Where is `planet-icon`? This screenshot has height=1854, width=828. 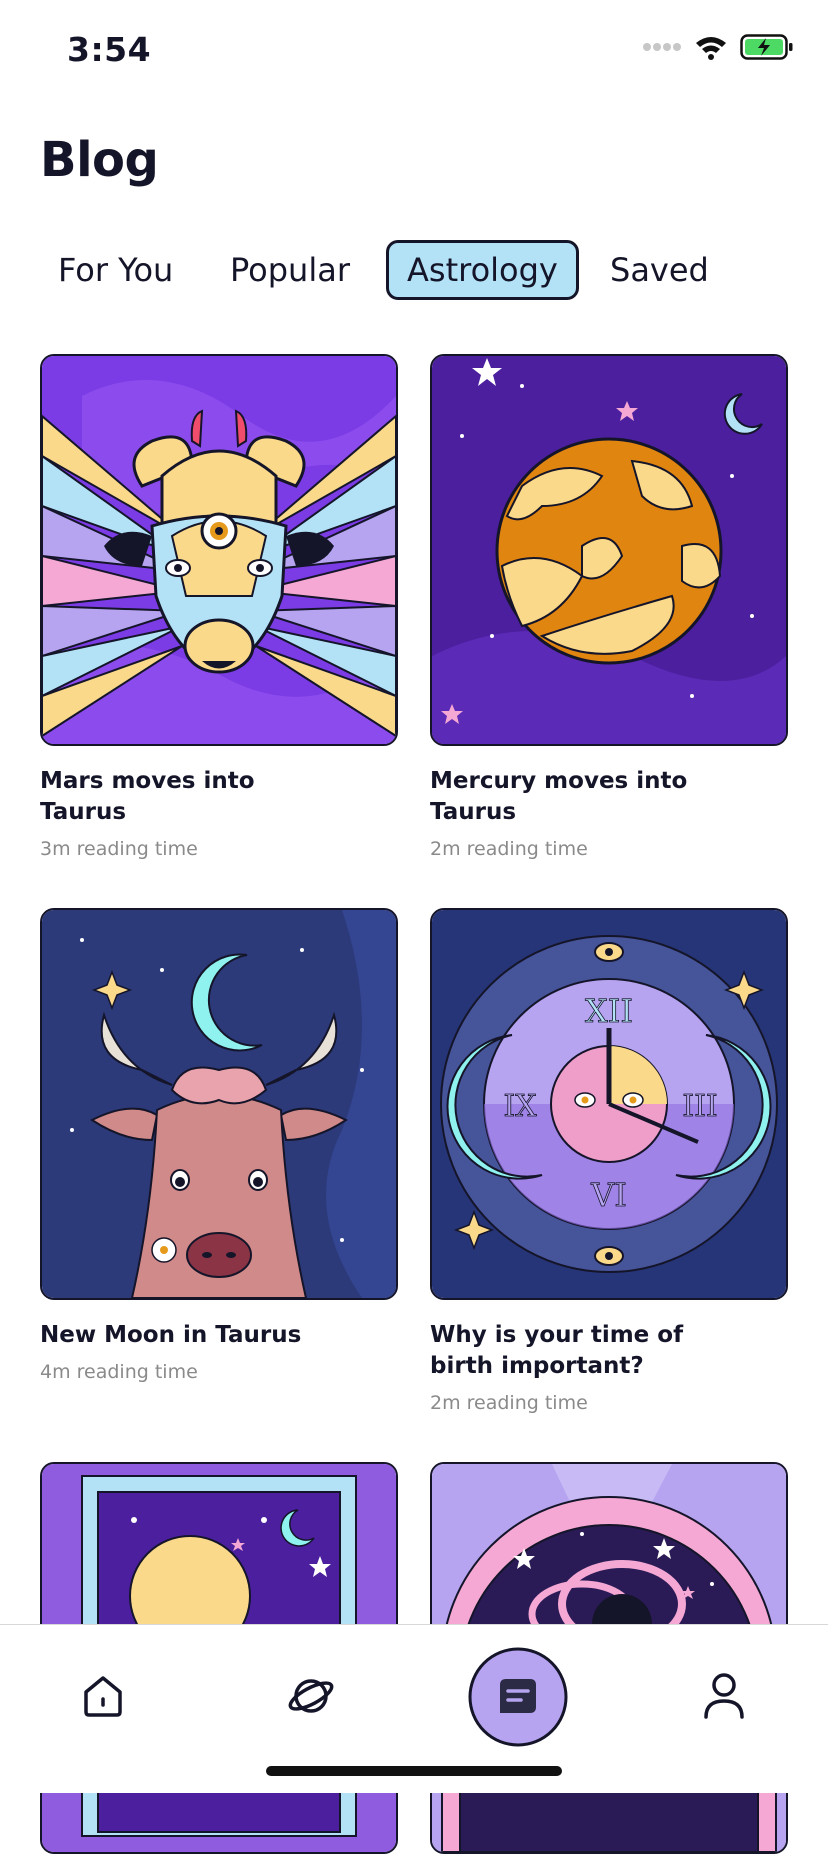
planet-icon is located at coordinates (311, 1696).